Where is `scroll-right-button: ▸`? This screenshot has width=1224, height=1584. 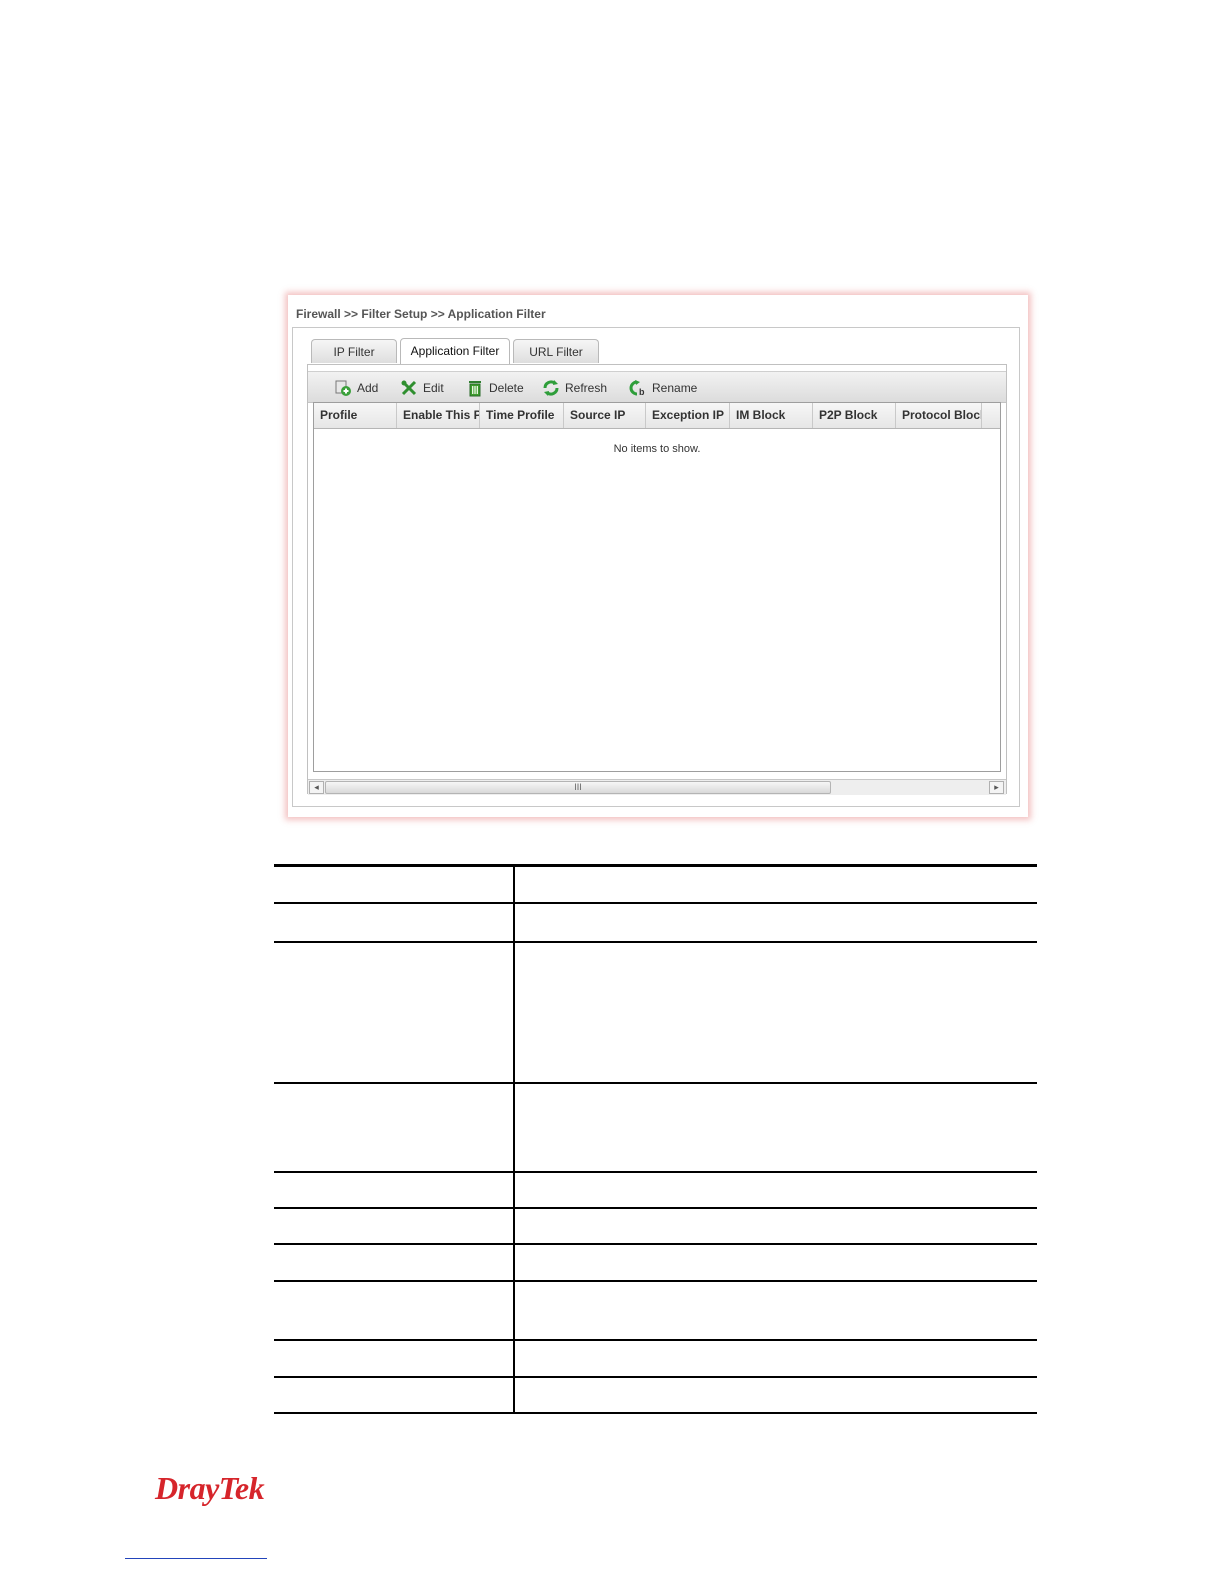 scroll-right-button: ▸ is located at coordinates (996, 787).